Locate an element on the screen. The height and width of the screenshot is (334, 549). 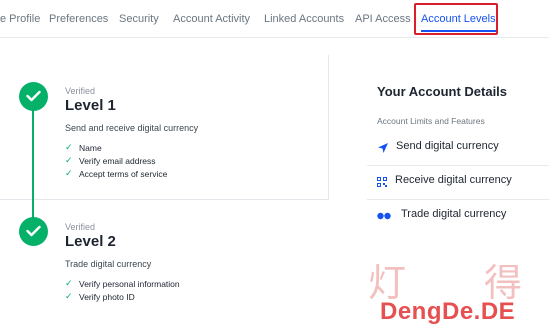
level-2-status: Verified is located at coordinates (80, 227).